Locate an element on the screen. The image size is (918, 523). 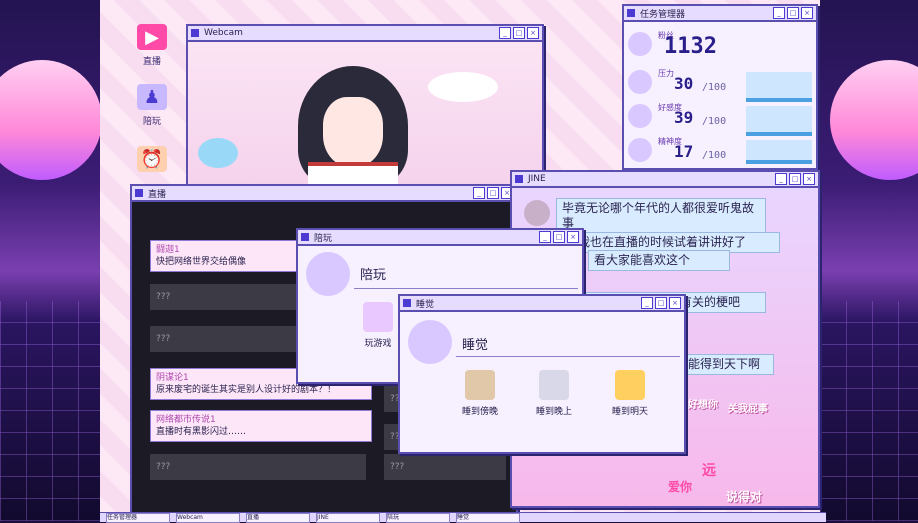
taskbar-item: 直播 is located at coordinates (278, 518).